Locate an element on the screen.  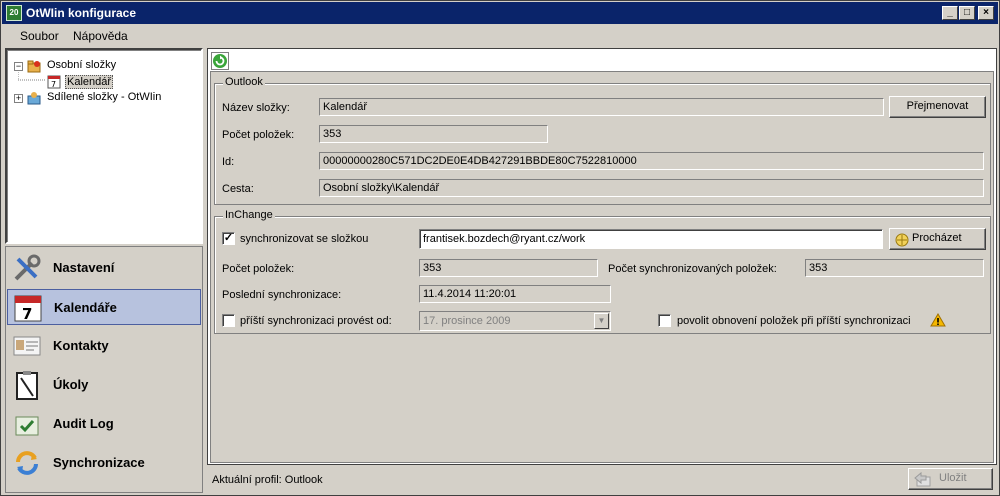
tree-item-calendar: 7 Kalendář is located at coordinates (103, 81).